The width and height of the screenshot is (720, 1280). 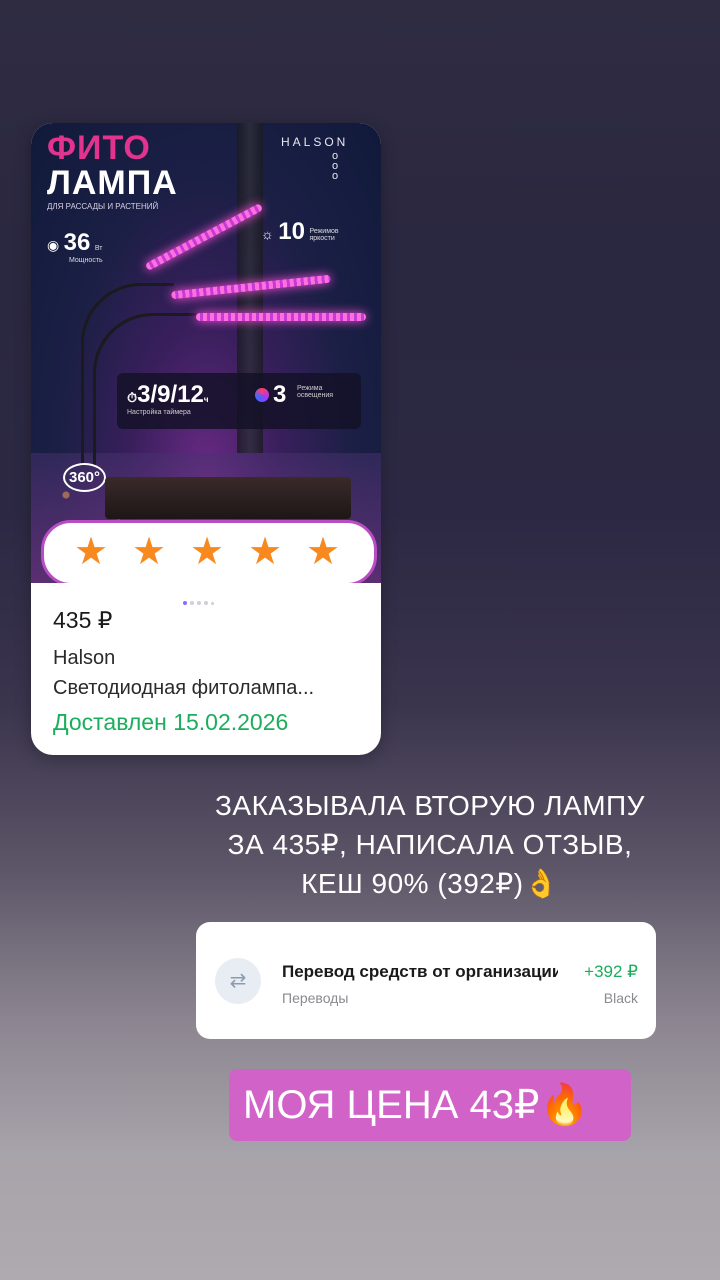 I want to click on brightness-spec: ☼ 10 Режимов яркости, so click(x=307, y=232).